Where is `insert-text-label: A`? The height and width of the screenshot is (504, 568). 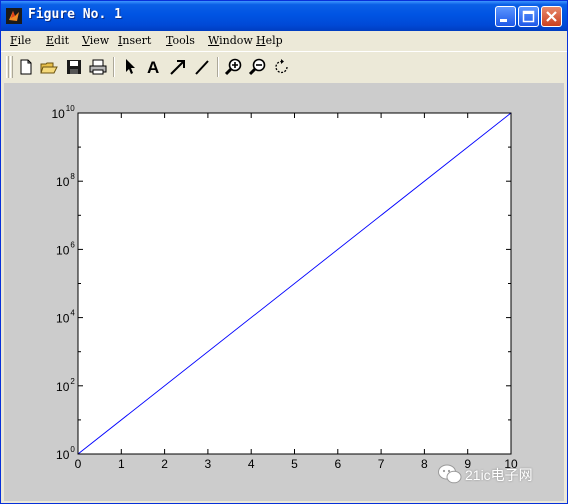 insert-text-label: A is located at coordinates (153, 67).